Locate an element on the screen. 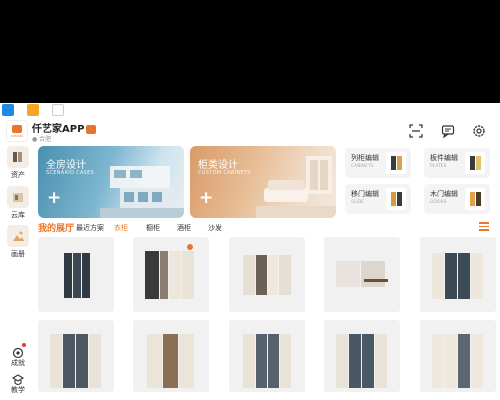 The width and height of the screenshot is (500, 400). plate-edit-card: 板件编辑 PLATES is located at coordinates (457, 163).